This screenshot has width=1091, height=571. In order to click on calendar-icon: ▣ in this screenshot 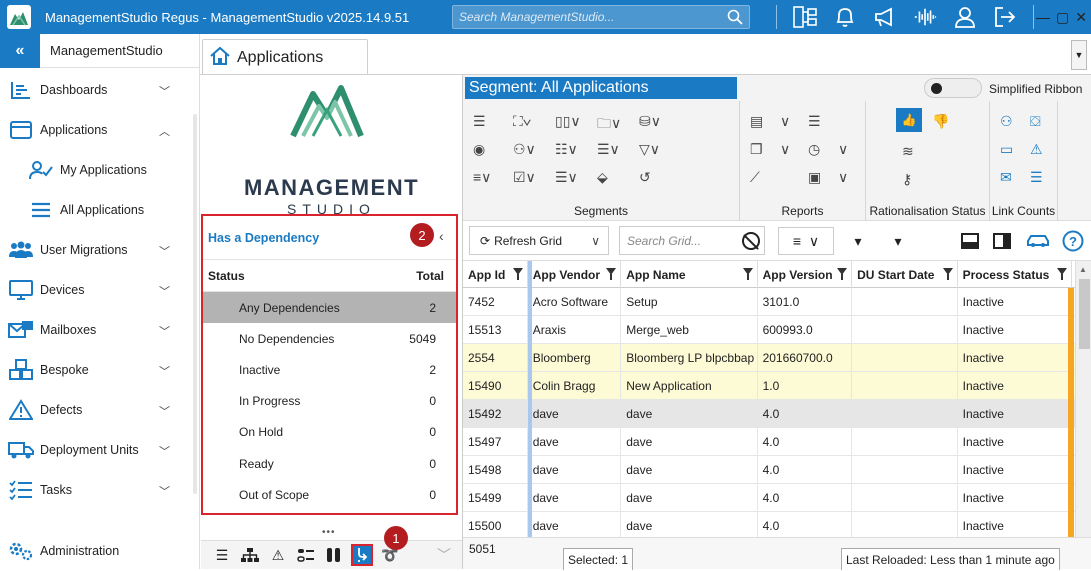, I will do `click(814, 177)`.